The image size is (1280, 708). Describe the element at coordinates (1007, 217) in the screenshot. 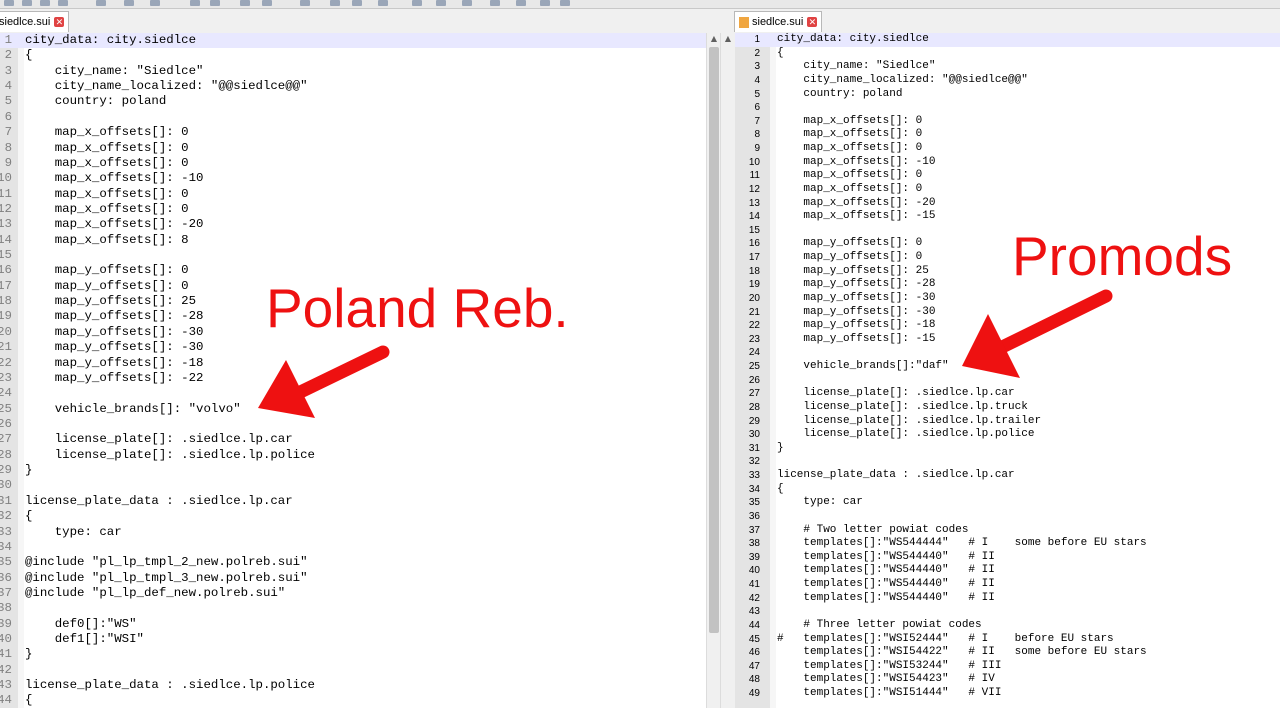

I see `code-line: 14 map_x_offsets[]: -15` at that location.